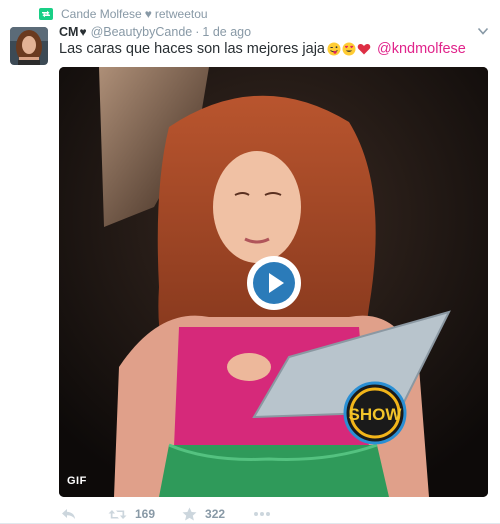  I want to click on reply-button, so click(69, 514).